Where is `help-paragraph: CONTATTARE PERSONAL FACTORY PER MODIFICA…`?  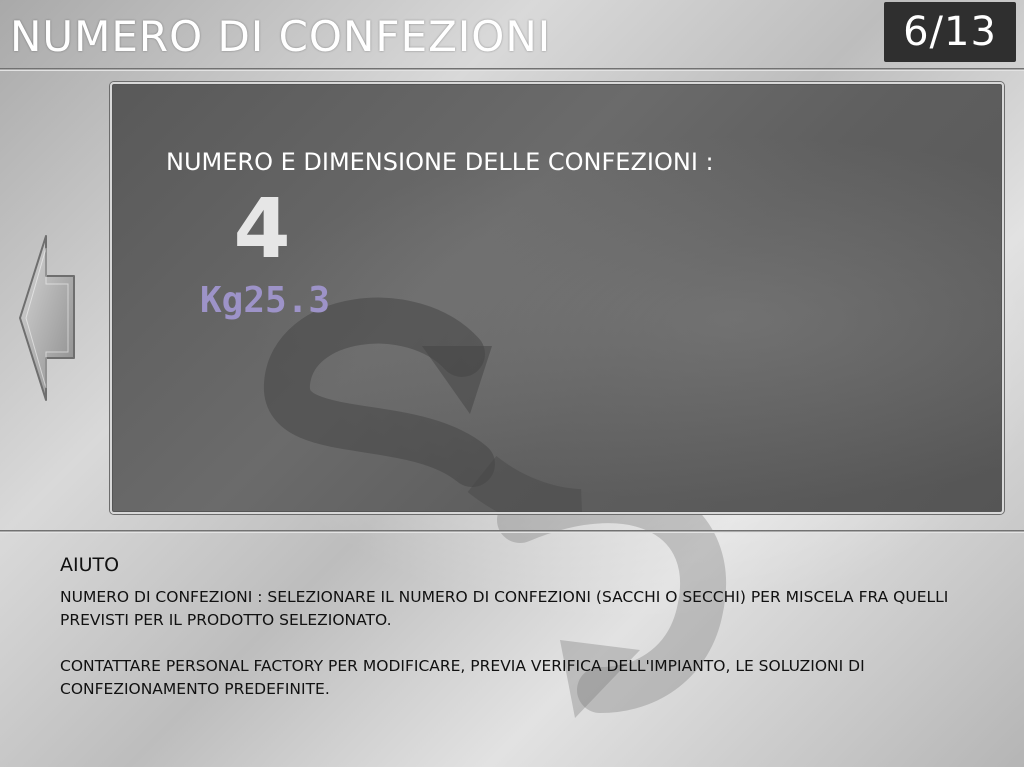 help-paragraph: CONTATTARE PERSONAL FACTORY PER MODIFICA… is located at coordinates (462, 677).